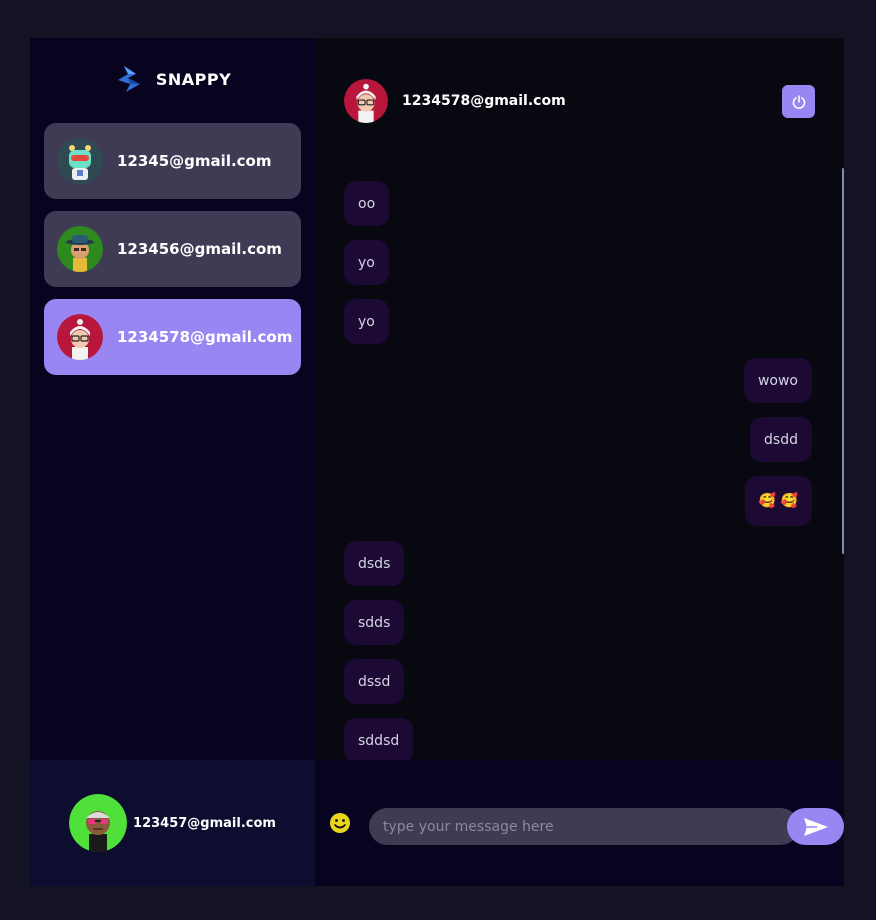  I want to click on robot-avatar, so click(80, 161).